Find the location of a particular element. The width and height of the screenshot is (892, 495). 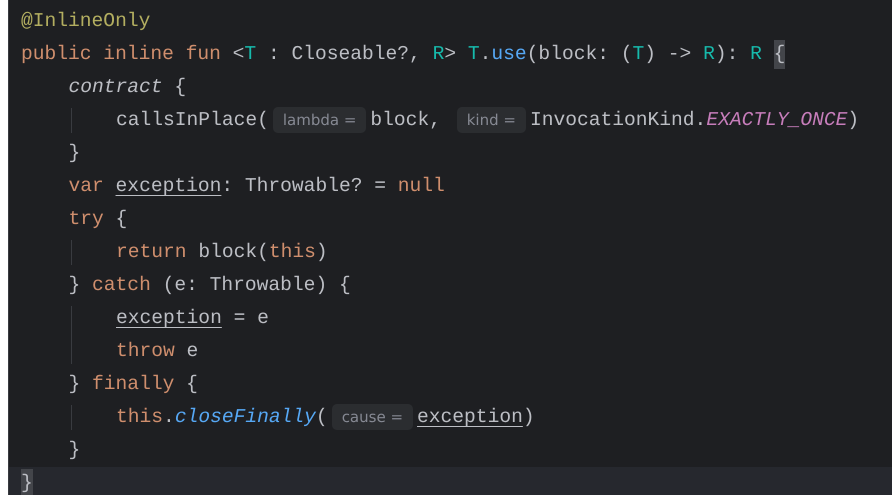

code-text: e is located at coordinates (192, 351).